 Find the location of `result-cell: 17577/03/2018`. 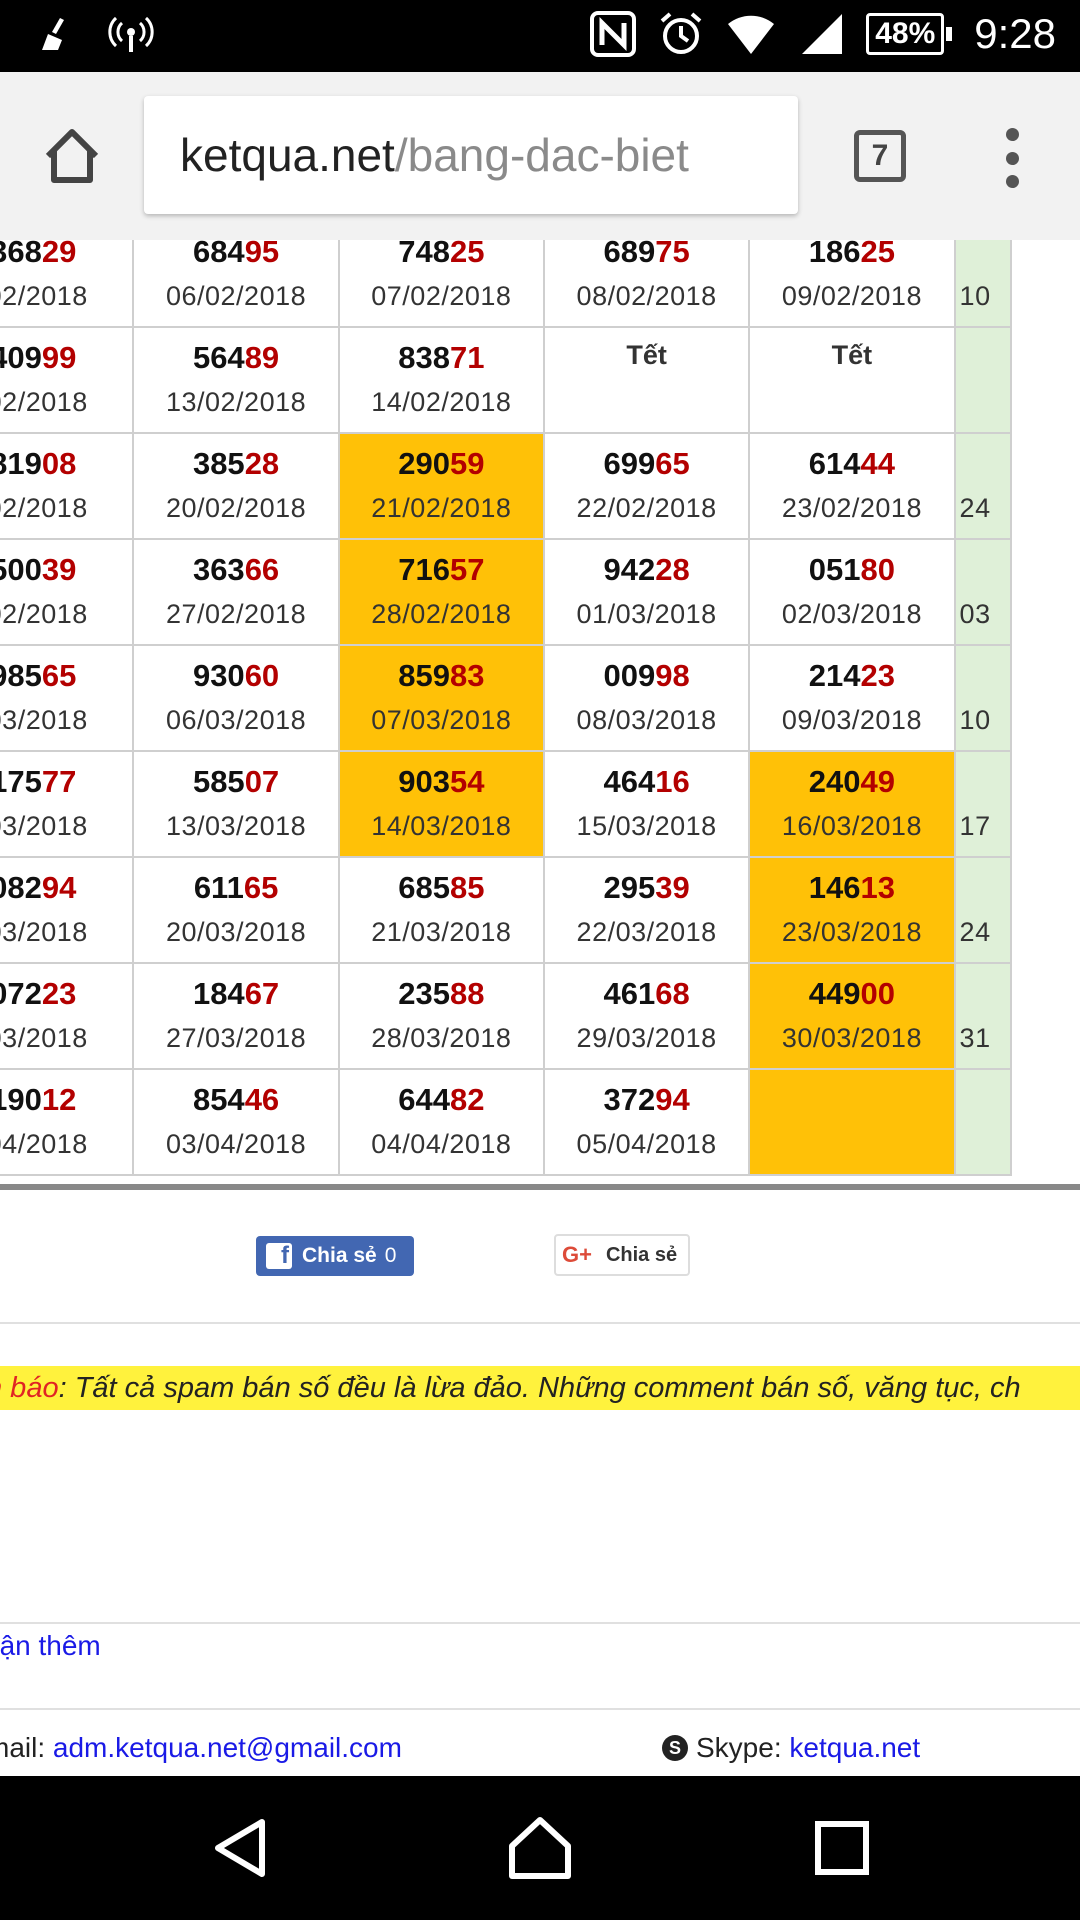

result-cell: 17577/03/2018 is located at coordinates (67, 804).